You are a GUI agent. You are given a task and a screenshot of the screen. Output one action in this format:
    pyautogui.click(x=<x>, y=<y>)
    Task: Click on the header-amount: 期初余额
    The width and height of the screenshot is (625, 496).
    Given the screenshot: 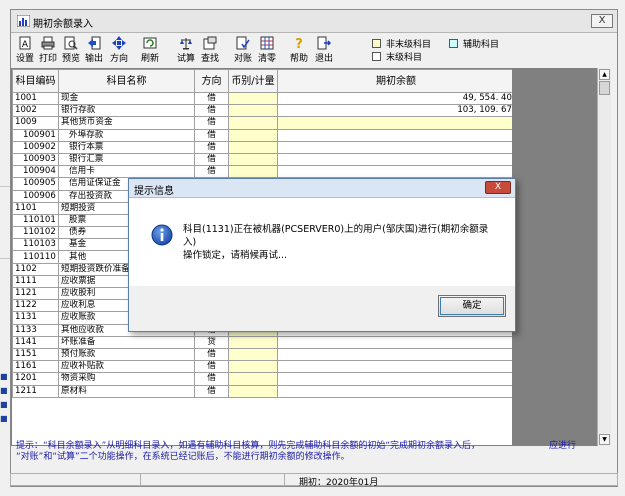 What is the action you would take?
    pyautogui.click(x=394, y=81)
    